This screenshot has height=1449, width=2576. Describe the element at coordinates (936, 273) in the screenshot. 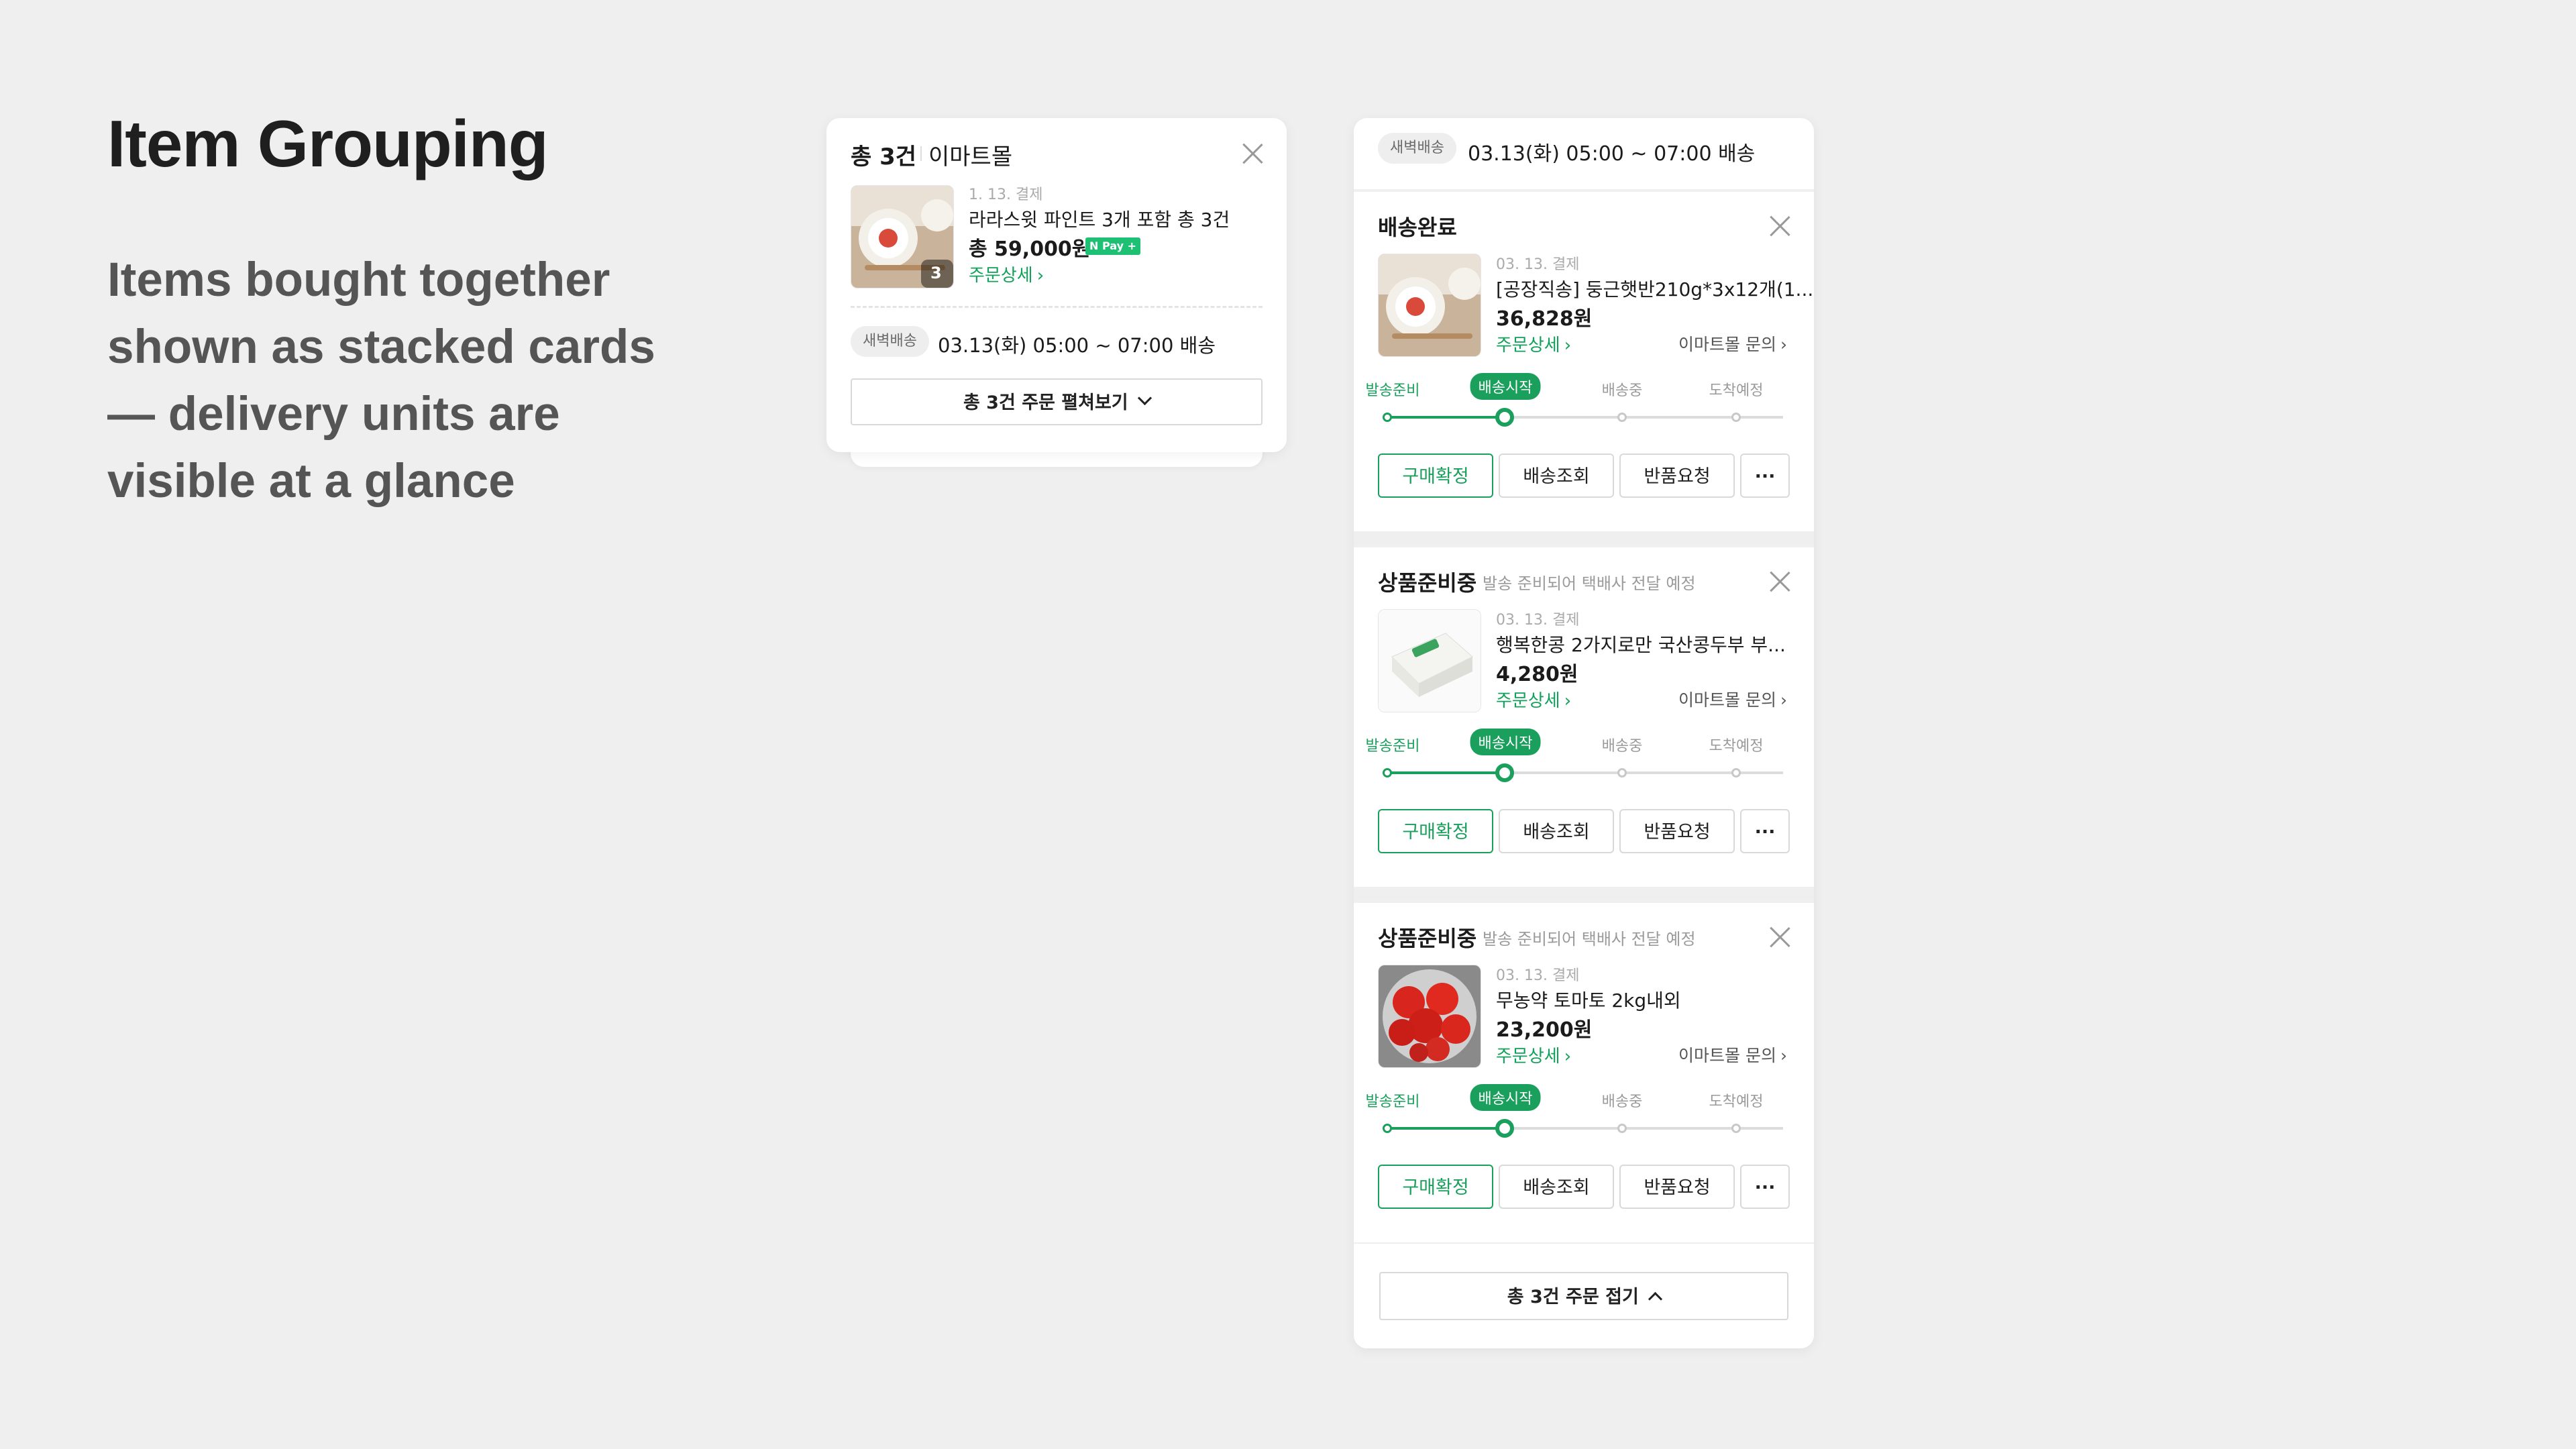

I see `thumb-count: 3` at that location.